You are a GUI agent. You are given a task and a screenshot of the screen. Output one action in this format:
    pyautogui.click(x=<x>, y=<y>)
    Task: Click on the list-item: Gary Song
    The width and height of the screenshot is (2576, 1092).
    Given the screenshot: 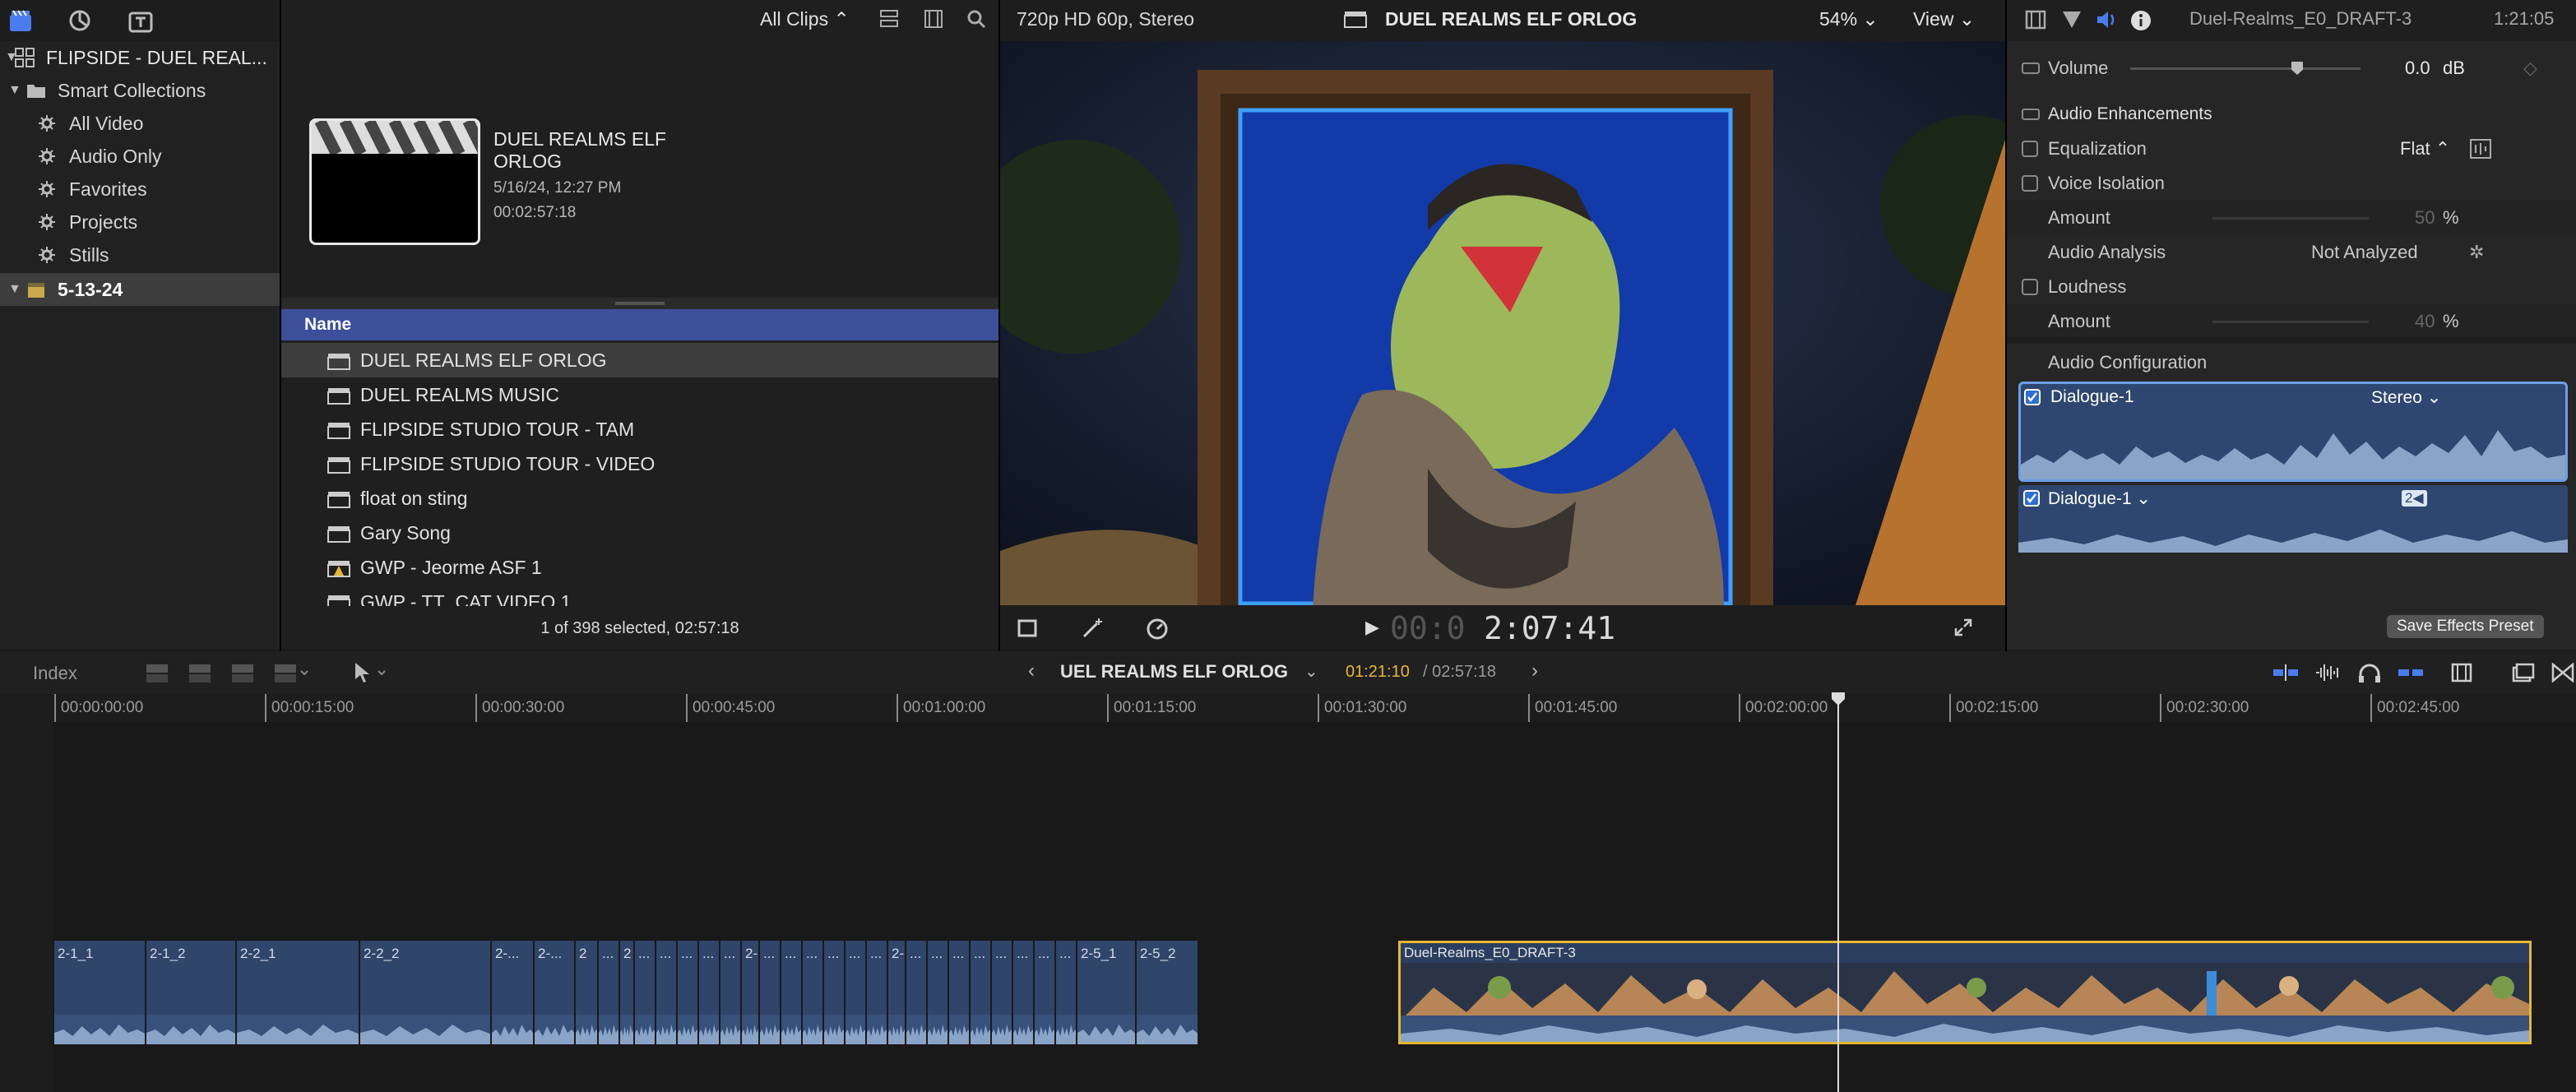 What is the action you would take?
    pyautogui.click(x=640, y=533)
    